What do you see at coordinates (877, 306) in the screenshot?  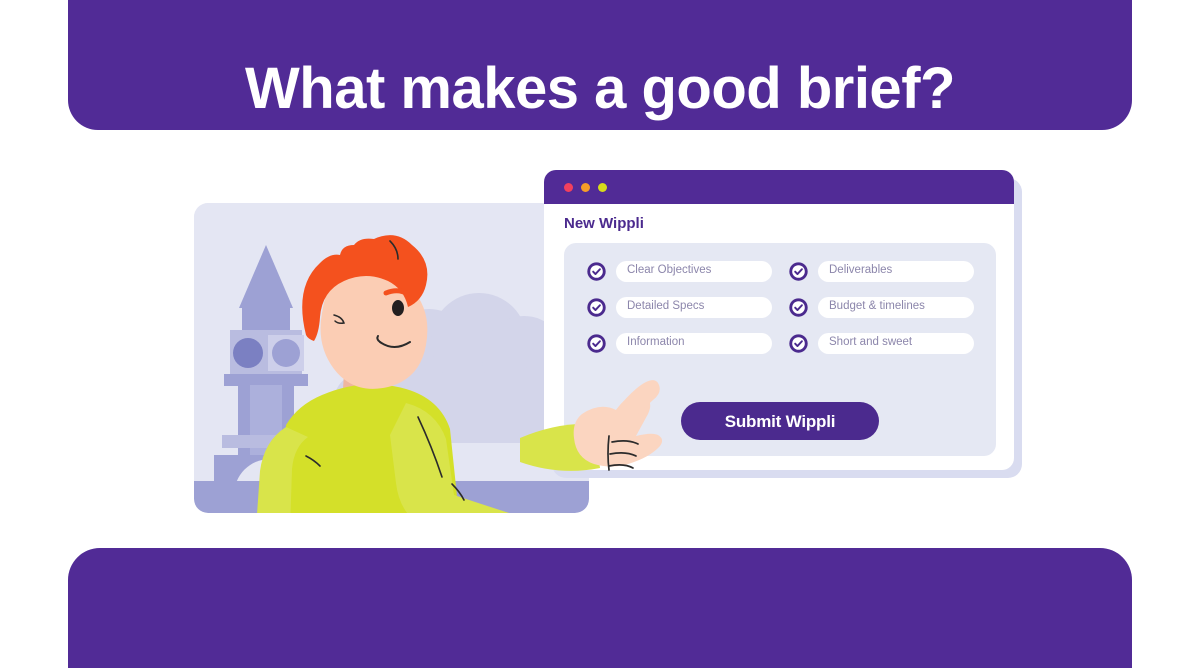 I see `field-label: Budget & timelines` at bounding box center [877, 306].